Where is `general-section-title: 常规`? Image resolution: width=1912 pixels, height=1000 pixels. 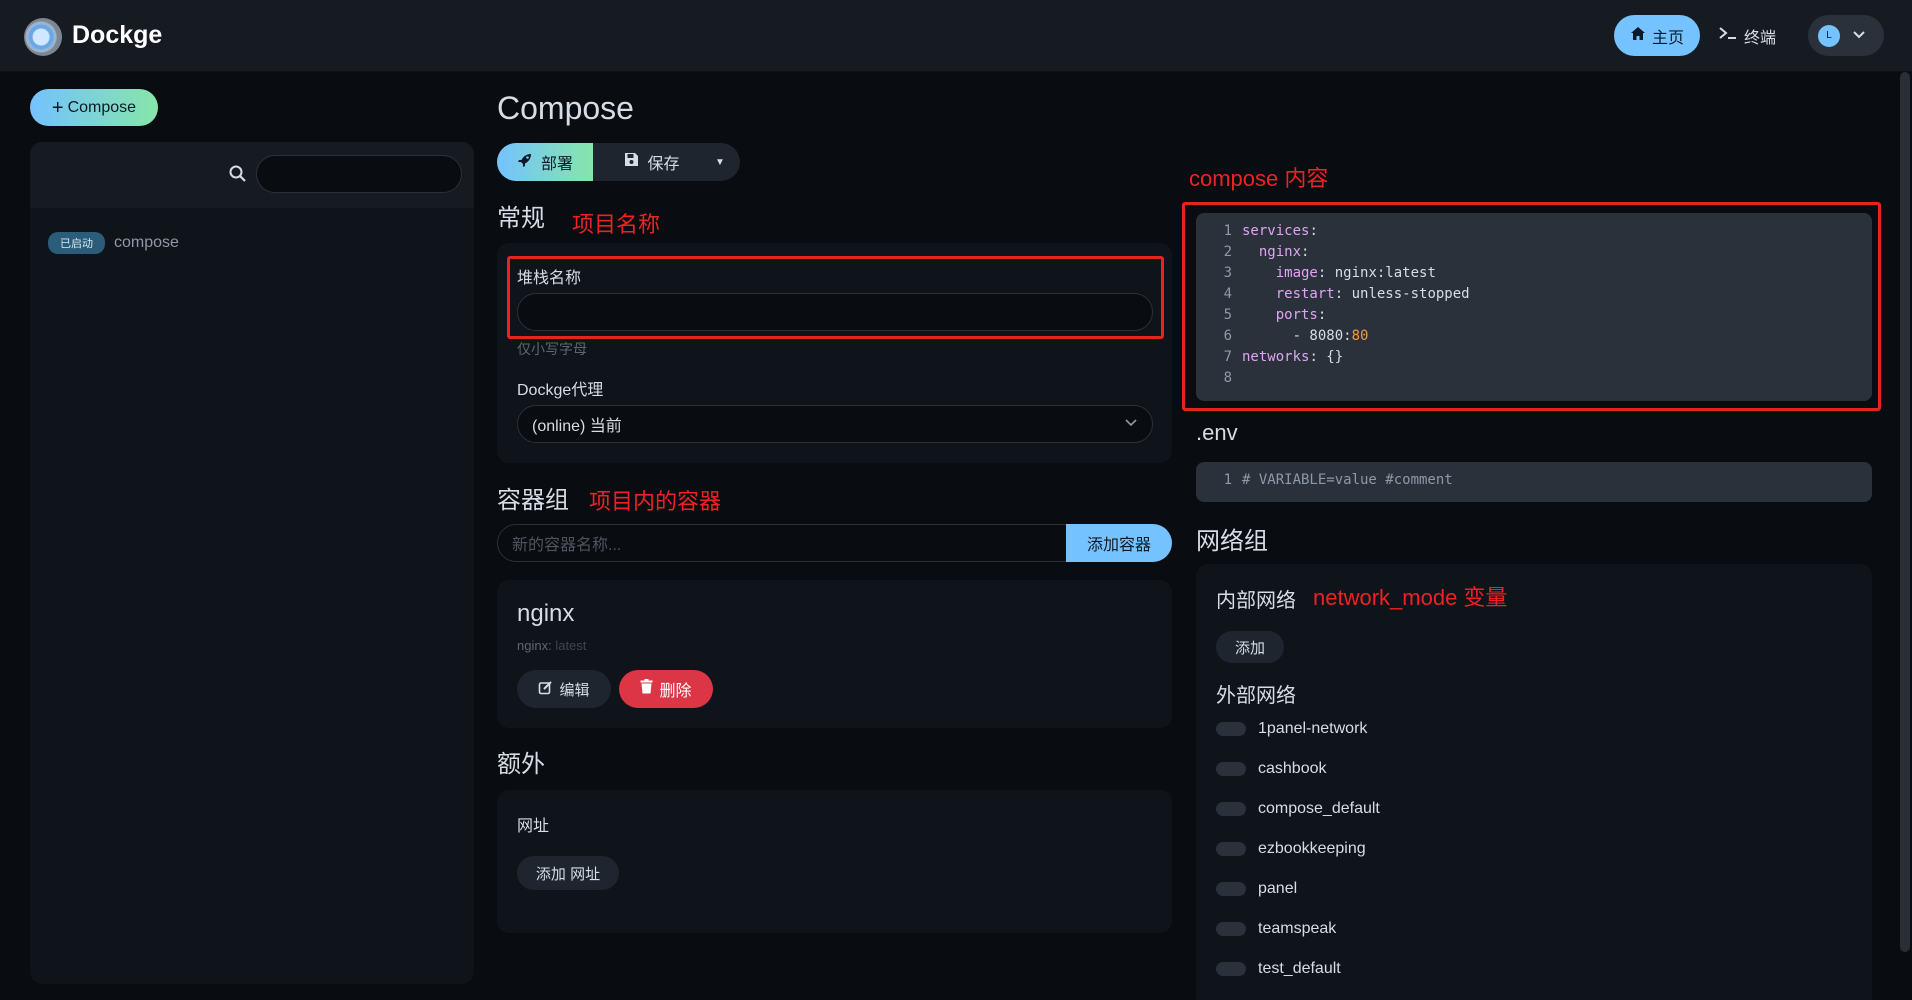
general-section-title: 常规 is located at coordinates (521, 218).